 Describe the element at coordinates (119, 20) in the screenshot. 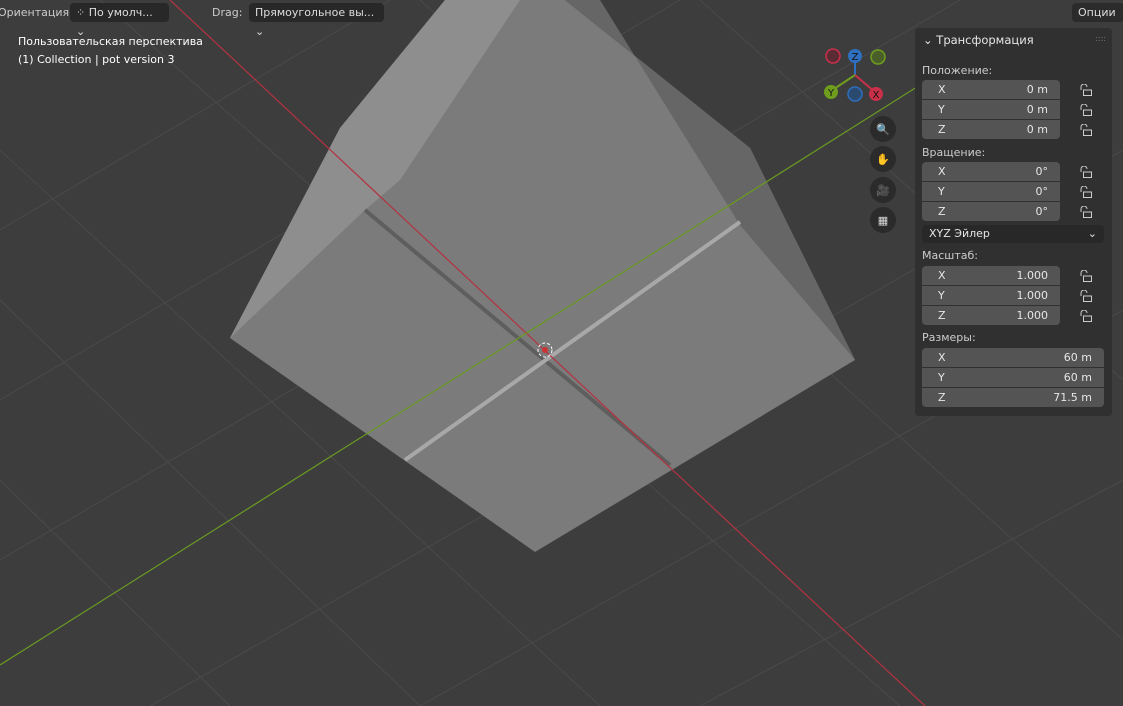

I see `orientation-dropdown: ⁘ По умолч... ⌄` at that location.